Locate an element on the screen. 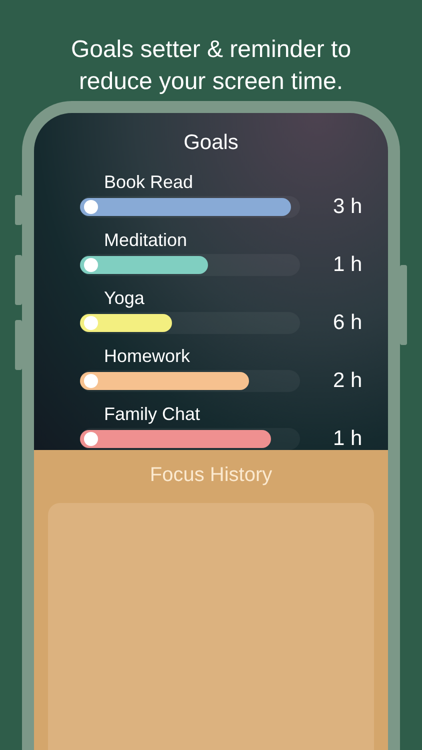 This screenshot has height=750, width=422. history-title: Focus History is located at coordinates (211, 475).